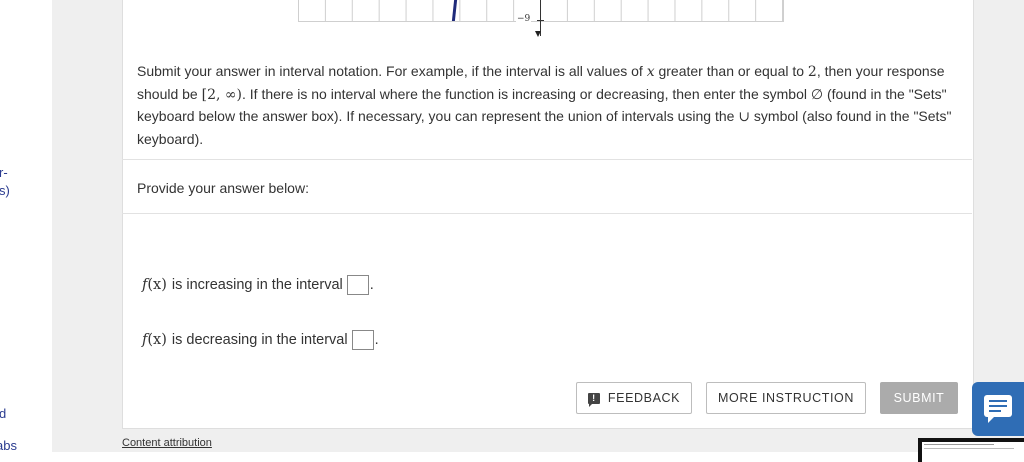 Image resolution: width=1024 pixels, height=462 pixels. Describe the element at coordinates (524, 19) in the screenshot. I see `y-tick-label: −9` at that location.